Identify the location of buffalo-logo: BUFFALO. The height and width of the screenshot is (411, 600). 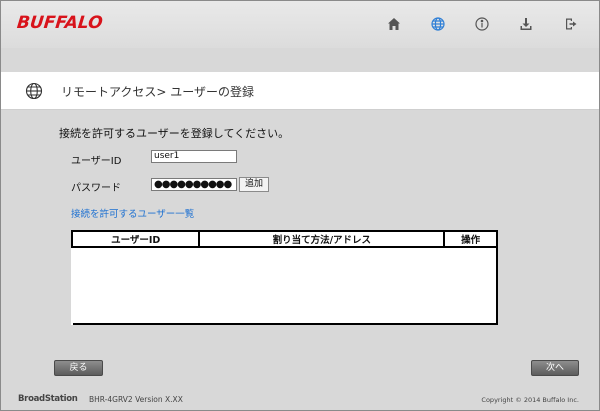
(60, 23).